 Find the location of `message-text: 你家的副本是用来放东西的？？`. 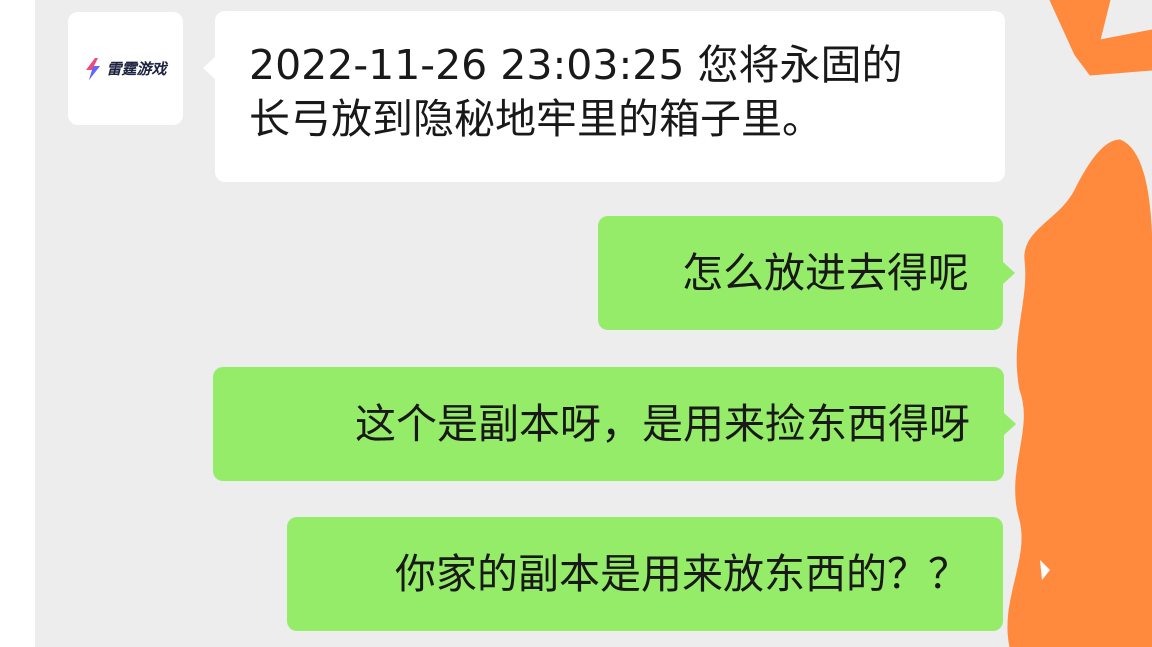

message-text: 你家的副本是用来放东西的？？ is located at coordinates (682, 574).